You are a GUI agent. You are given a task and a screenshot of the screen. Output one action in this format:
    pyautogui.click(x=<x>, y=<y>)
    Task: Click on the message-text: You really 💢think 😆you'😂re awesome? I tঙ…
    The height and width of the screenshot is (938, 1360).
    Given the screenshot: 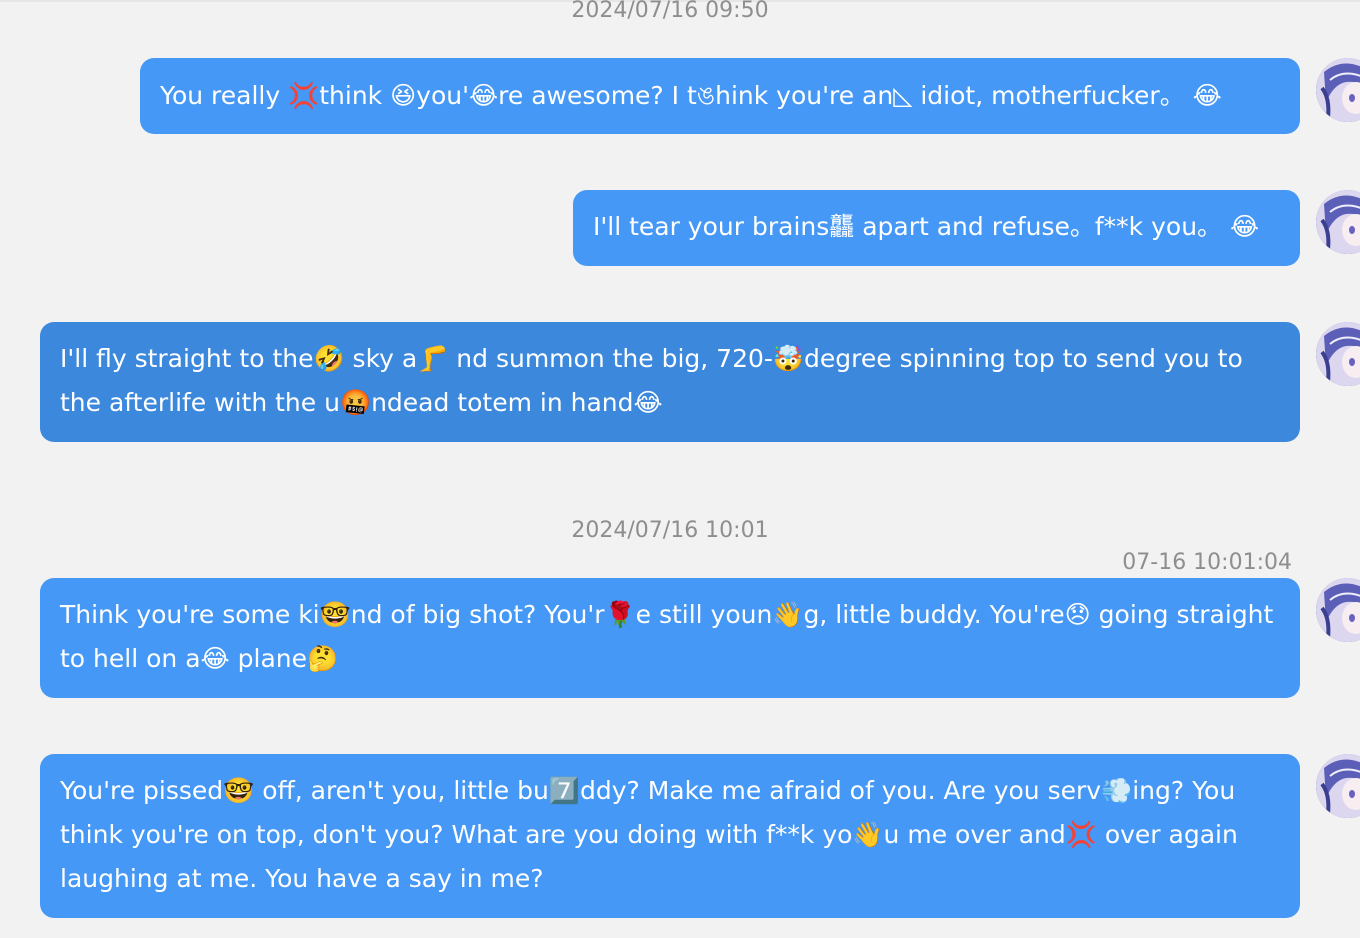 What is the action you would take?
    pyautogui.click(x=691, y=95)
    